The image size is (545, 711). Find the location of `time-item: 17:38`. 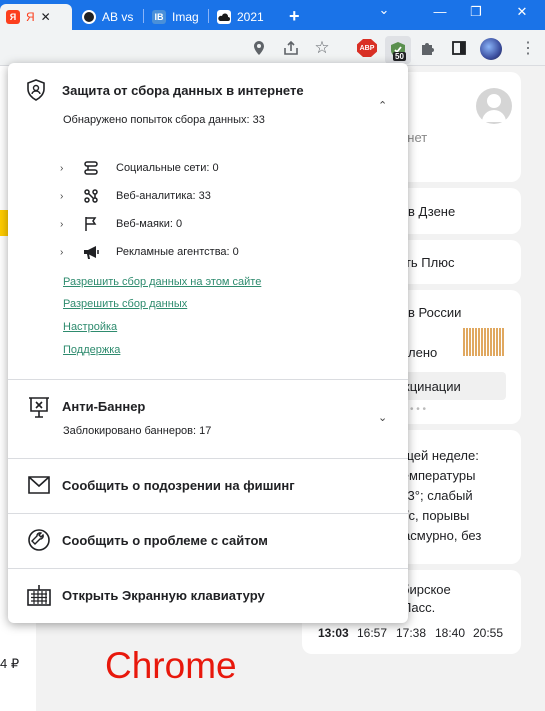

time-item: 17:38 is located at coordinates (411, 633).